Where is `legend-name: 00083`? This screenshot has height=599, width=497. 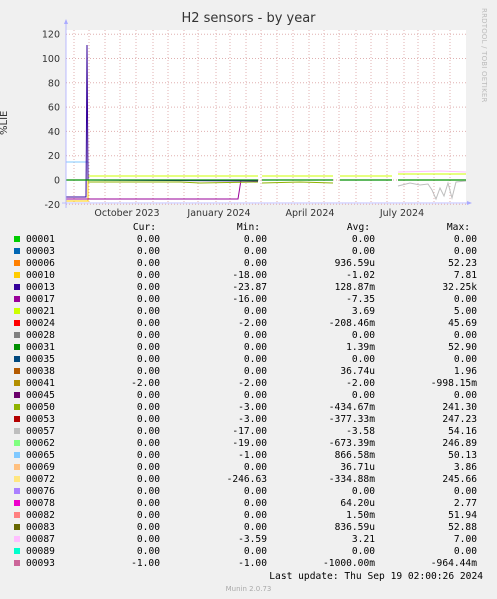 legend-name: 00083 is located at coordinates (40, 527).